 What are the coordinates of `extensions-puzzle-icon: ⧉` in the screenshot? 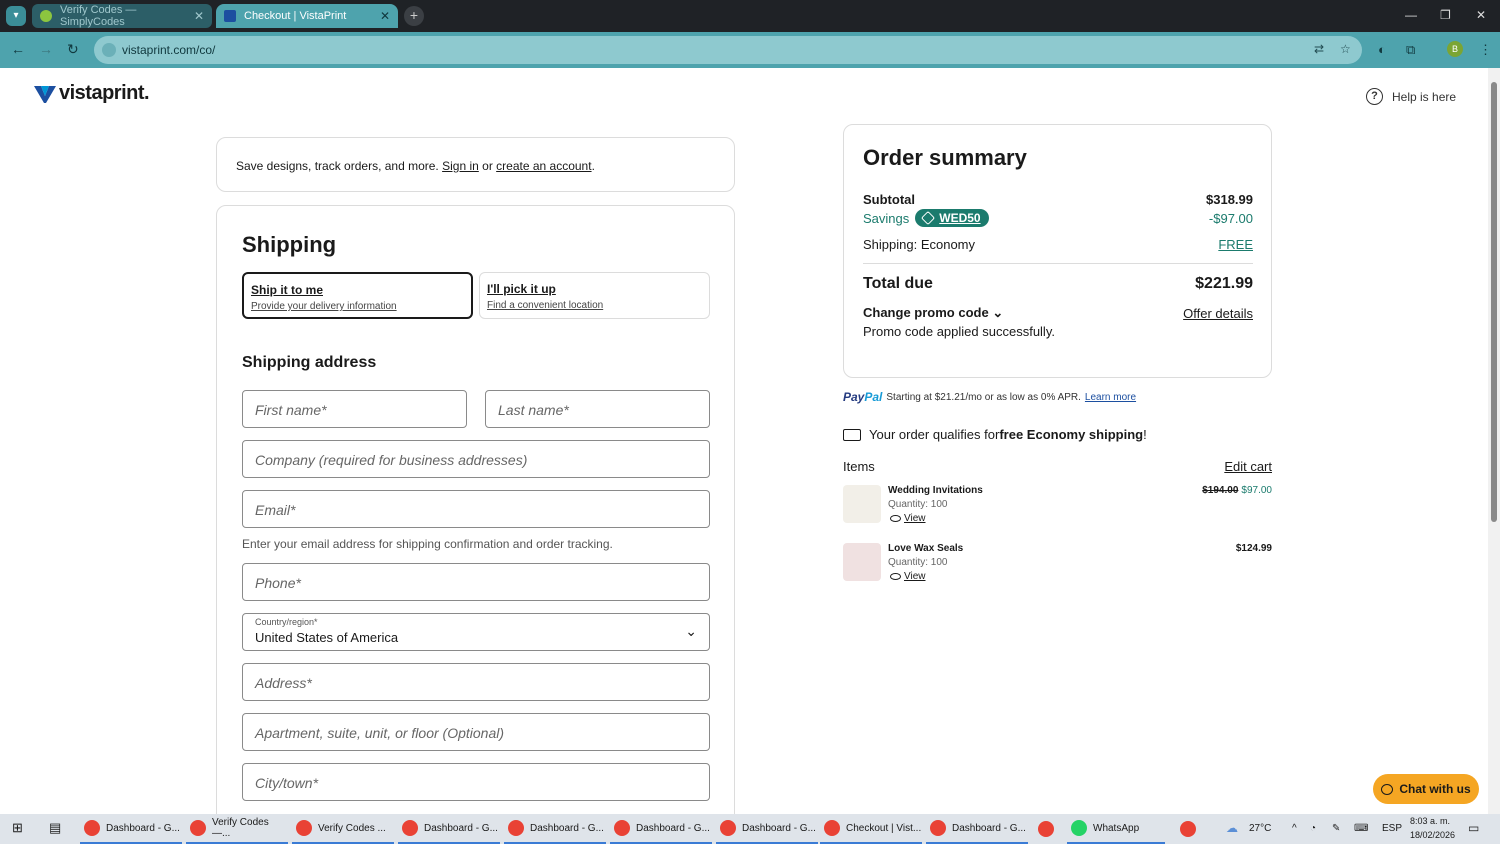 It's located at (1410, 50).